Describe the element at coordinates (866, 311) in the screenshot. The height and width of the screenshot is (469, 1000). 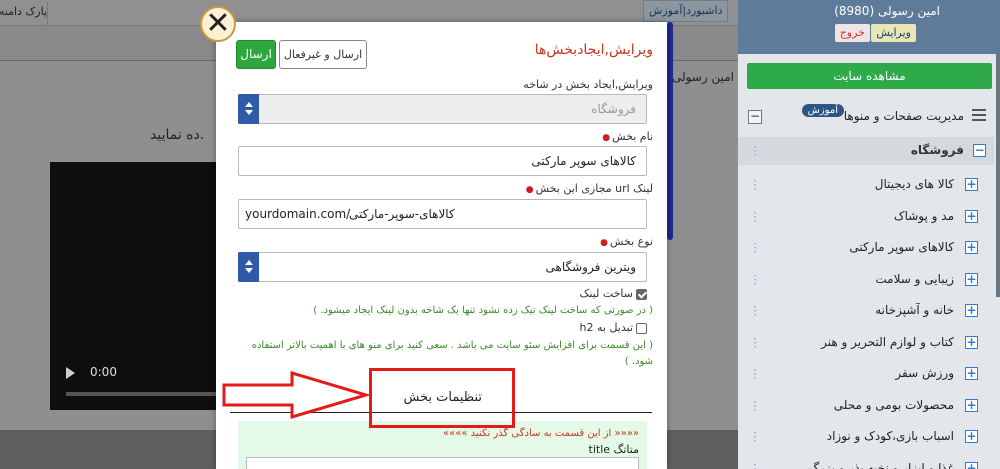
I see `tree-item-category: + خانه و آشپزخانه · · ·` at that location.